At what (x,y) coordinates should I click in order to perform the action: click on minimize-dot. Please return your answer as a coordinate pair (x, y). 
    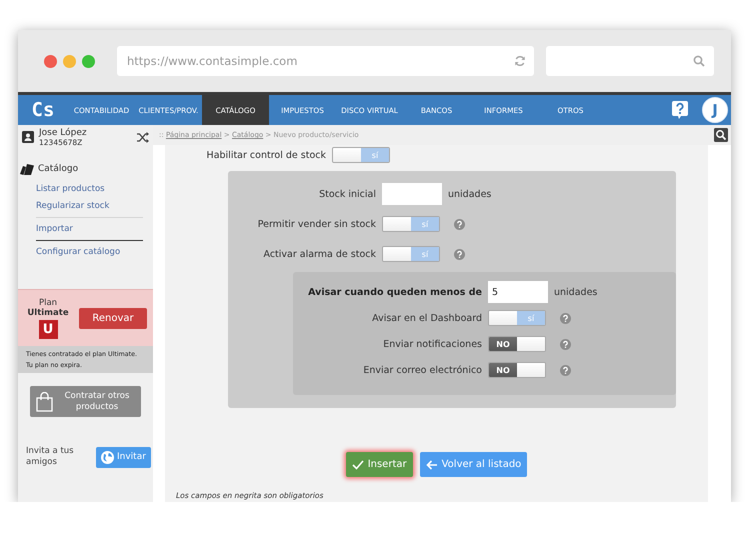
    Looking at the image, I should click on (69, 61).